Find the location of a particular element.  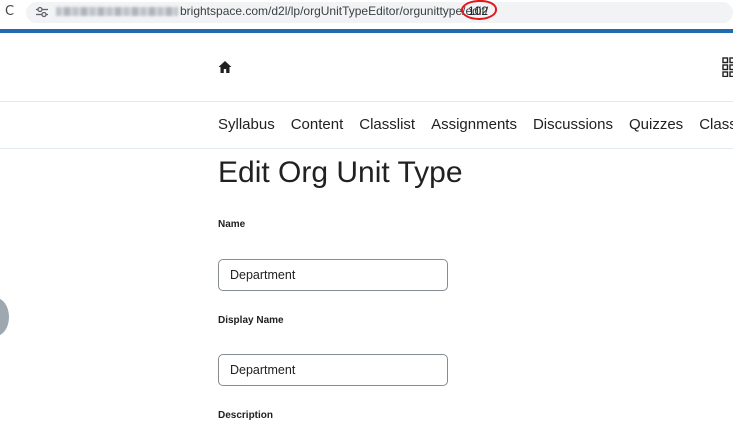

nav-item-discussions: Discussions is located at coordinates (573, 125).